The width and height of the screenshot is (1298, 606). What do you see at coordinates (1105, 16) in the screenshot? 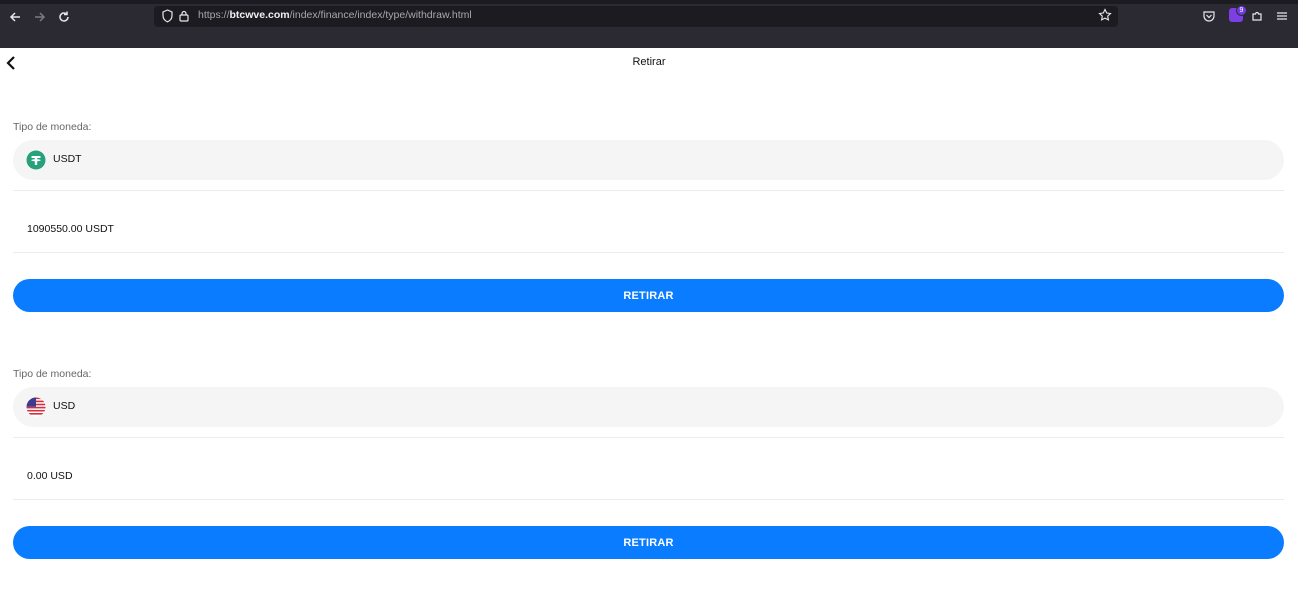
I see `bookmark-star-icon` at bounding box center [1105, 16].